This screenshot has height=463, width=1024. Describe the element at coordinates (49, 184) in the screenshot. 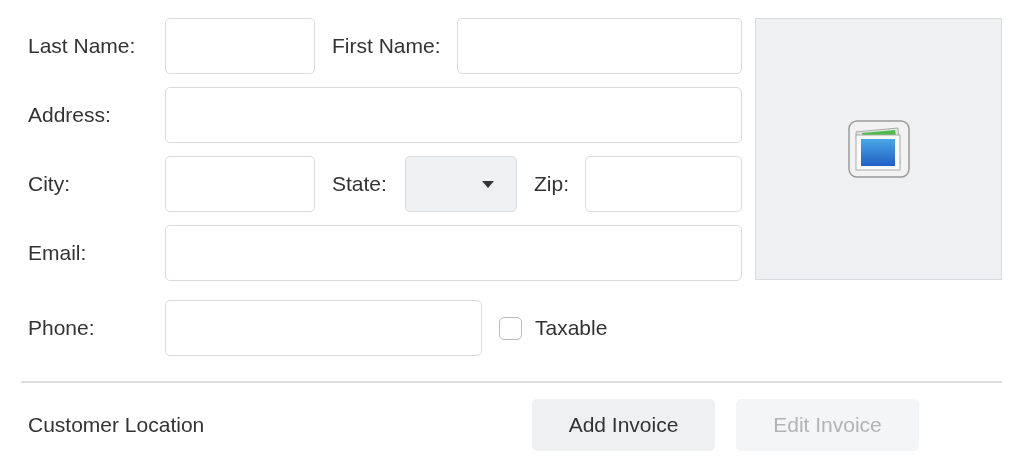

I see `field-label: City:` at that location.